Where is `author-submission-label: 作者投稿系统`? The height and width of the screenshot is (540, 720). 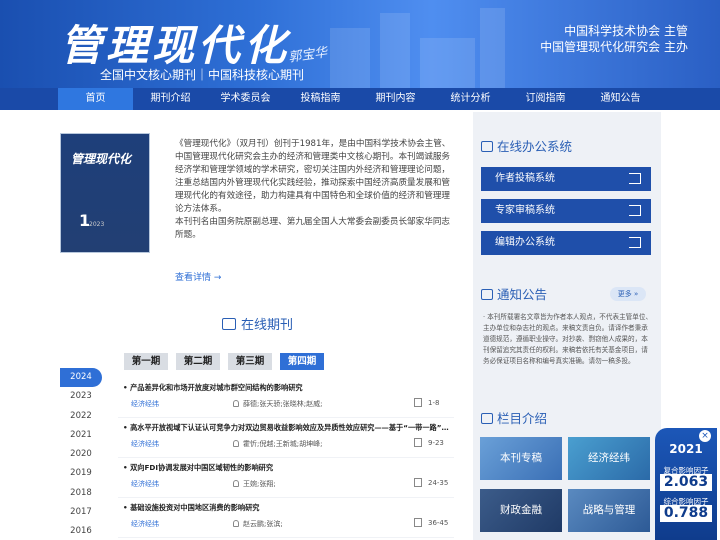
author-submission-label: 作者投稿系统 is located at coordinates (525, 178).